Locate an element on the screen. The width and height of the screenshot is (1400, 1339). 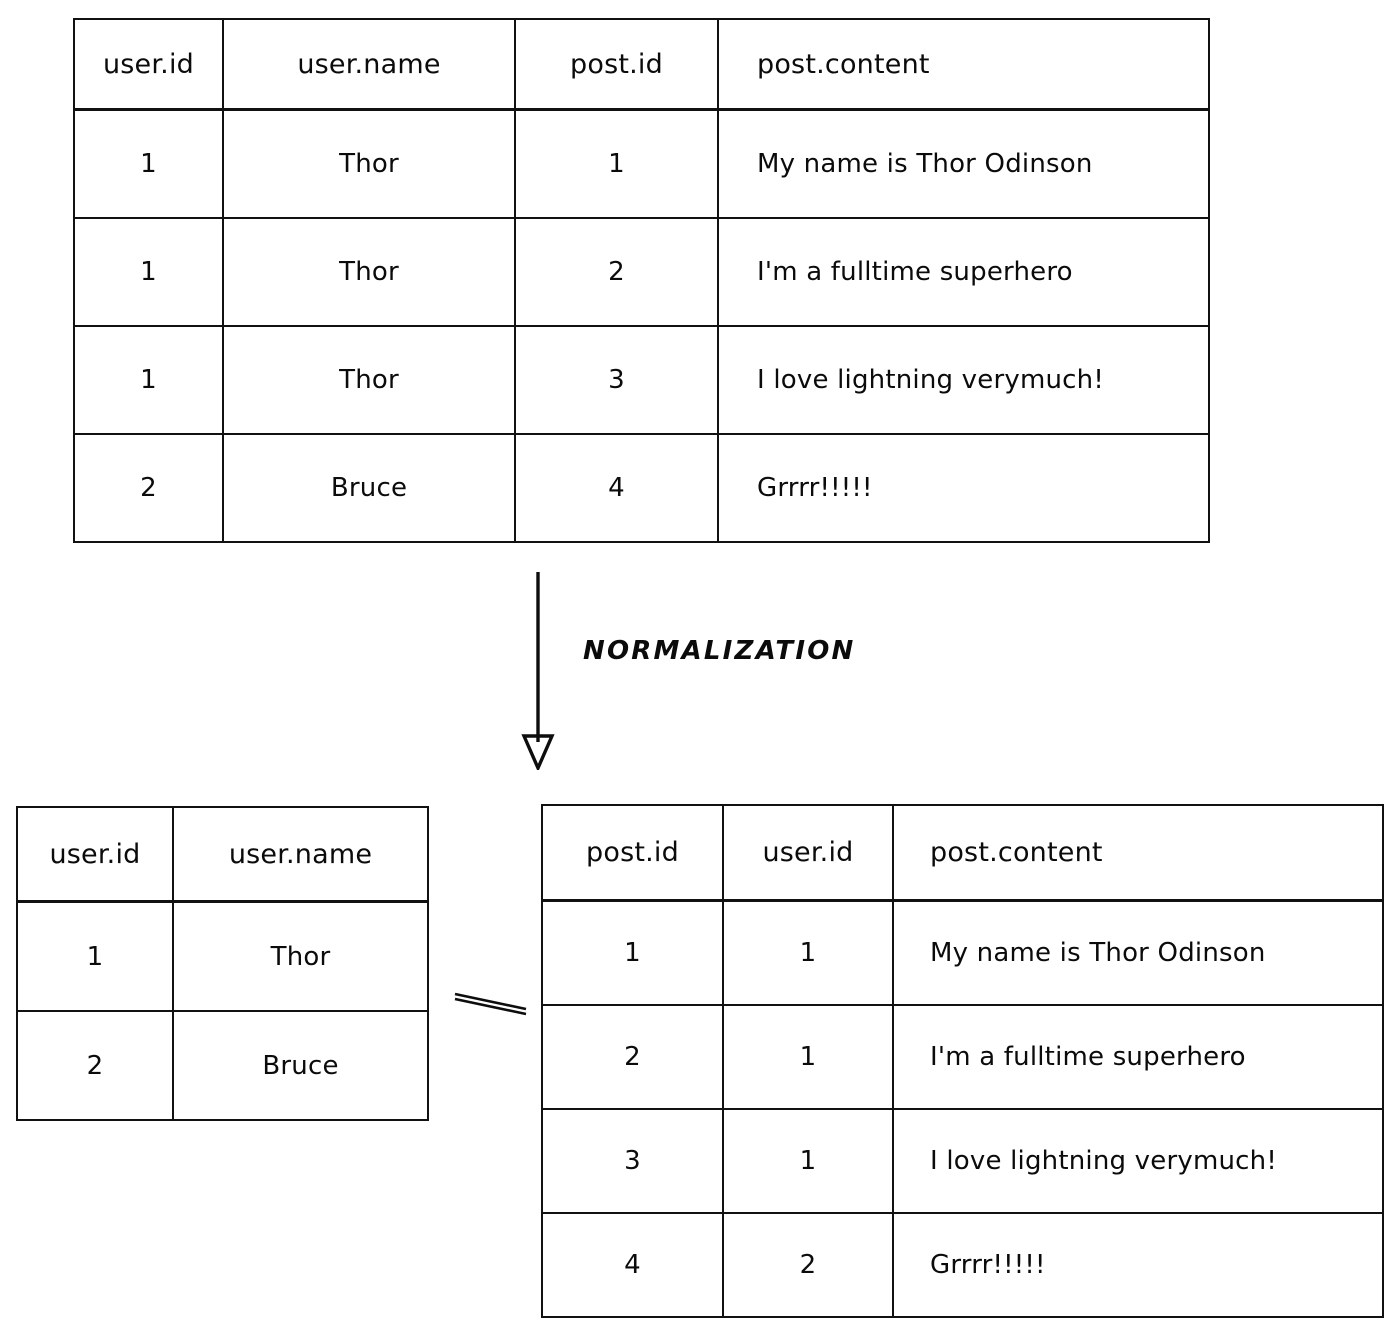
table-row: 1 1 My name is Thor Odinson is located at coordinates (962, 953).